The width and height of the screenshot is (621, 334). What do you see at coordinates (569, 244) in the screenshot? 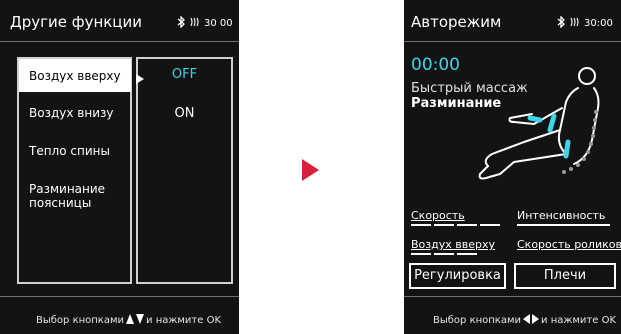
I see `roller-speed-label: Скорость роликов` at bounding box center [569, 244].